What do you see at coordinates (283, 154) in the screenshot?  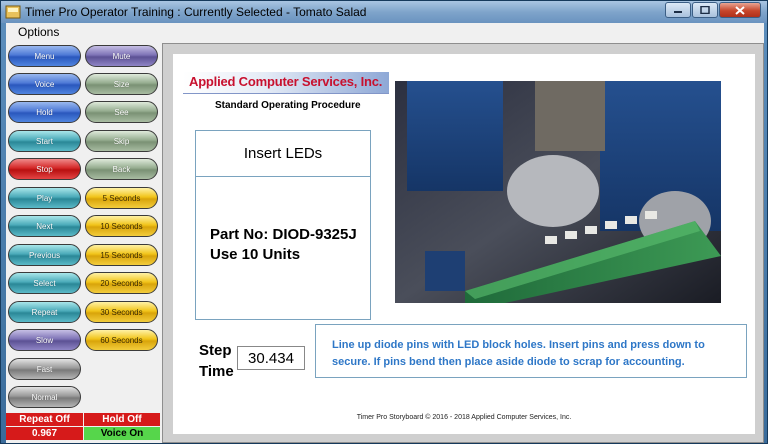 I see `step-title: Insert LEDs` at bounding box center [283, 154].